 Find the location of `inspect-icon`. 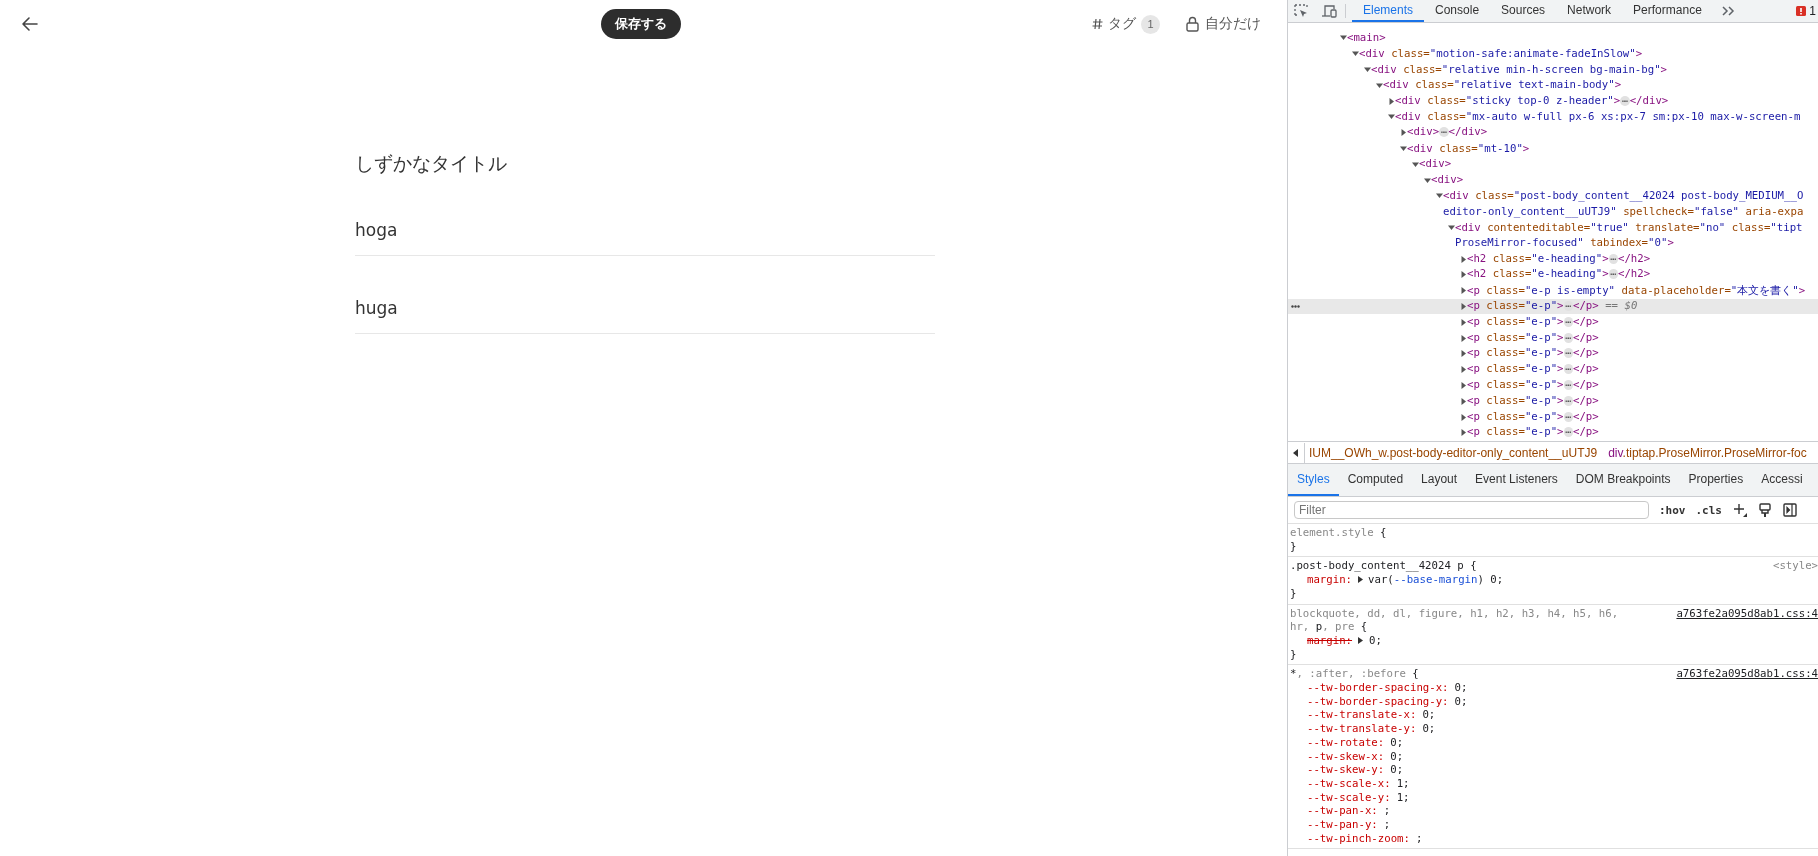

inspect-icon is located at coordinates (1301, 11).